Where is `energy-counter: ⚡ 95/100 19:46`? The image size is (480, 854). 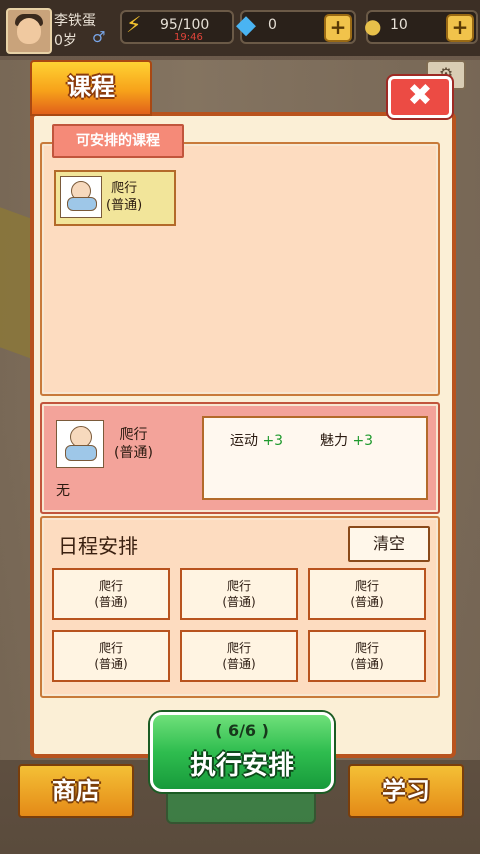 energy-counter: ⚡ 95/100 19:46 is located at coordinates (177, 27).